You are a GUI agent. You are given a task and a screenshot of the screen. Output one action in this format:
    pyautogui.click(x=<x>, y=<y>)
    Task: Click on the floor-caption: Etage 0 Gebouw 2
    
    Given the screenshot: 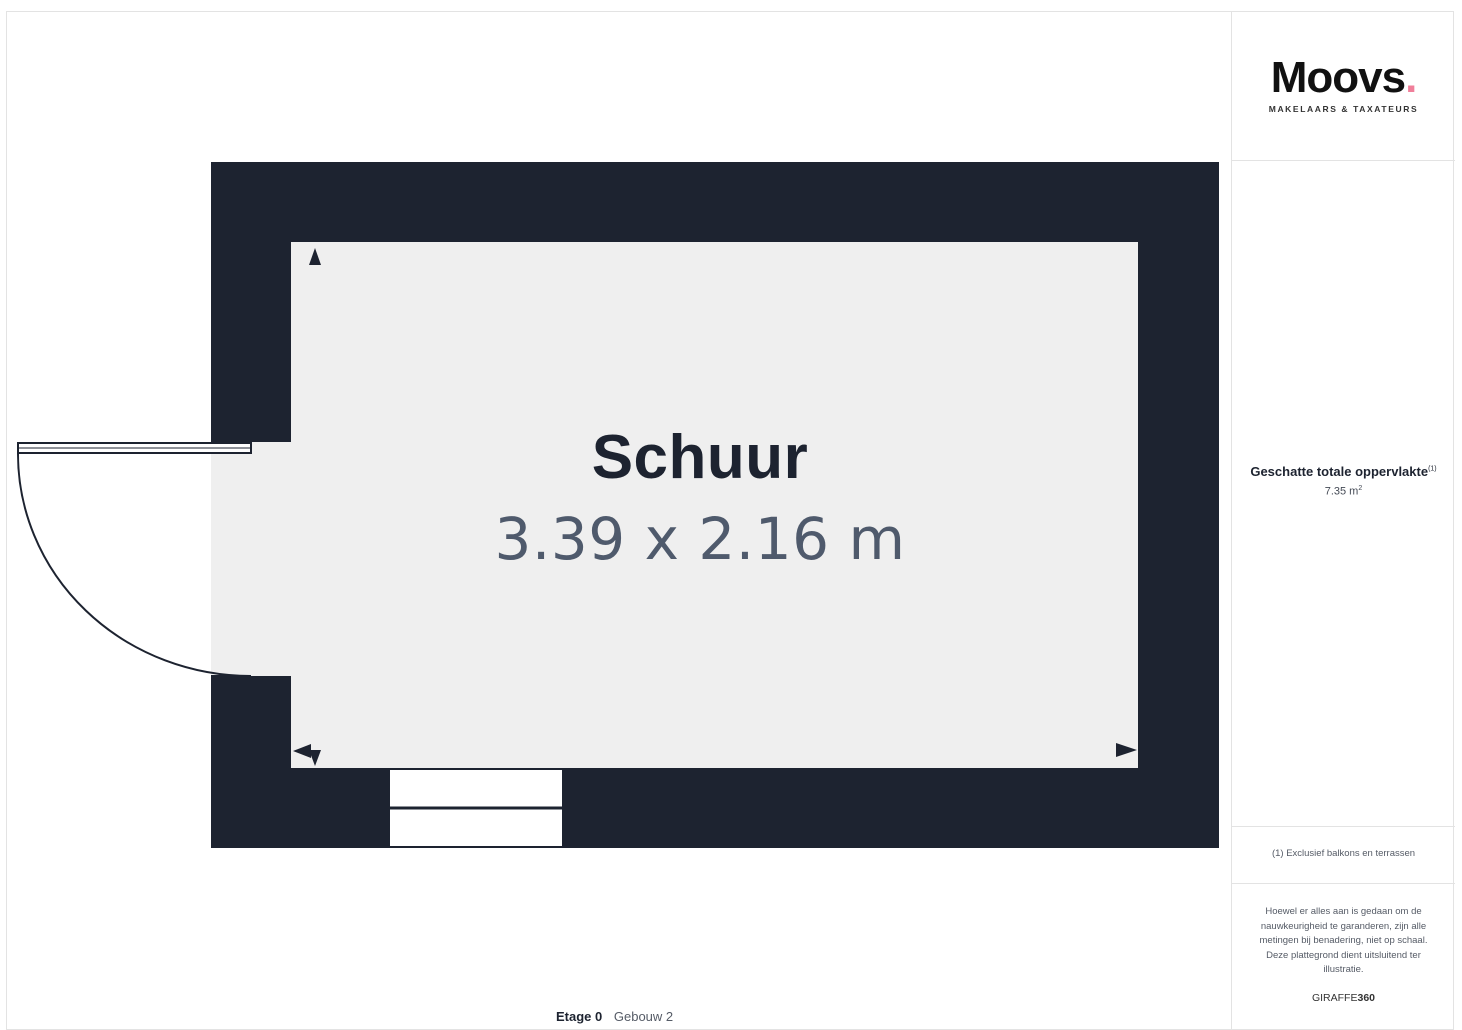 What is the action you would take?
    pyautogui.click(x=614, y=1016)
    